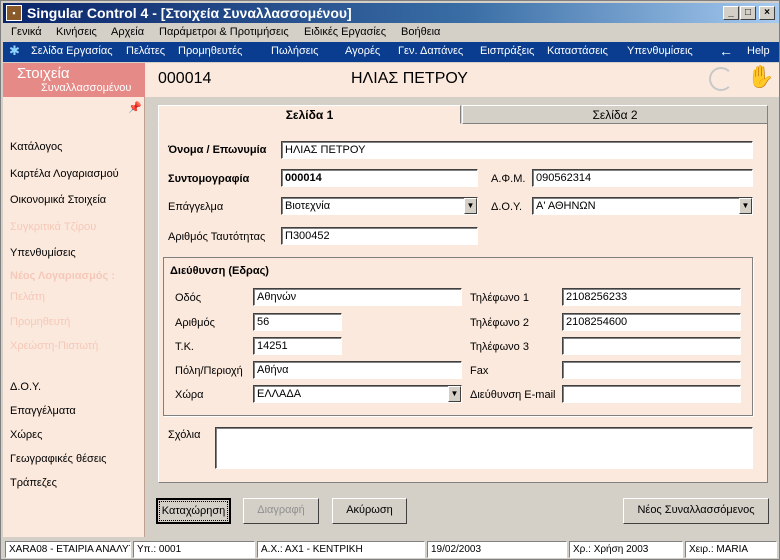 The image size is (780, 560). What do you see at coordinates (577, 51) in the screenshot?
I see `nav-reports: Καταστάσεις` at bounding box center [577, 51].